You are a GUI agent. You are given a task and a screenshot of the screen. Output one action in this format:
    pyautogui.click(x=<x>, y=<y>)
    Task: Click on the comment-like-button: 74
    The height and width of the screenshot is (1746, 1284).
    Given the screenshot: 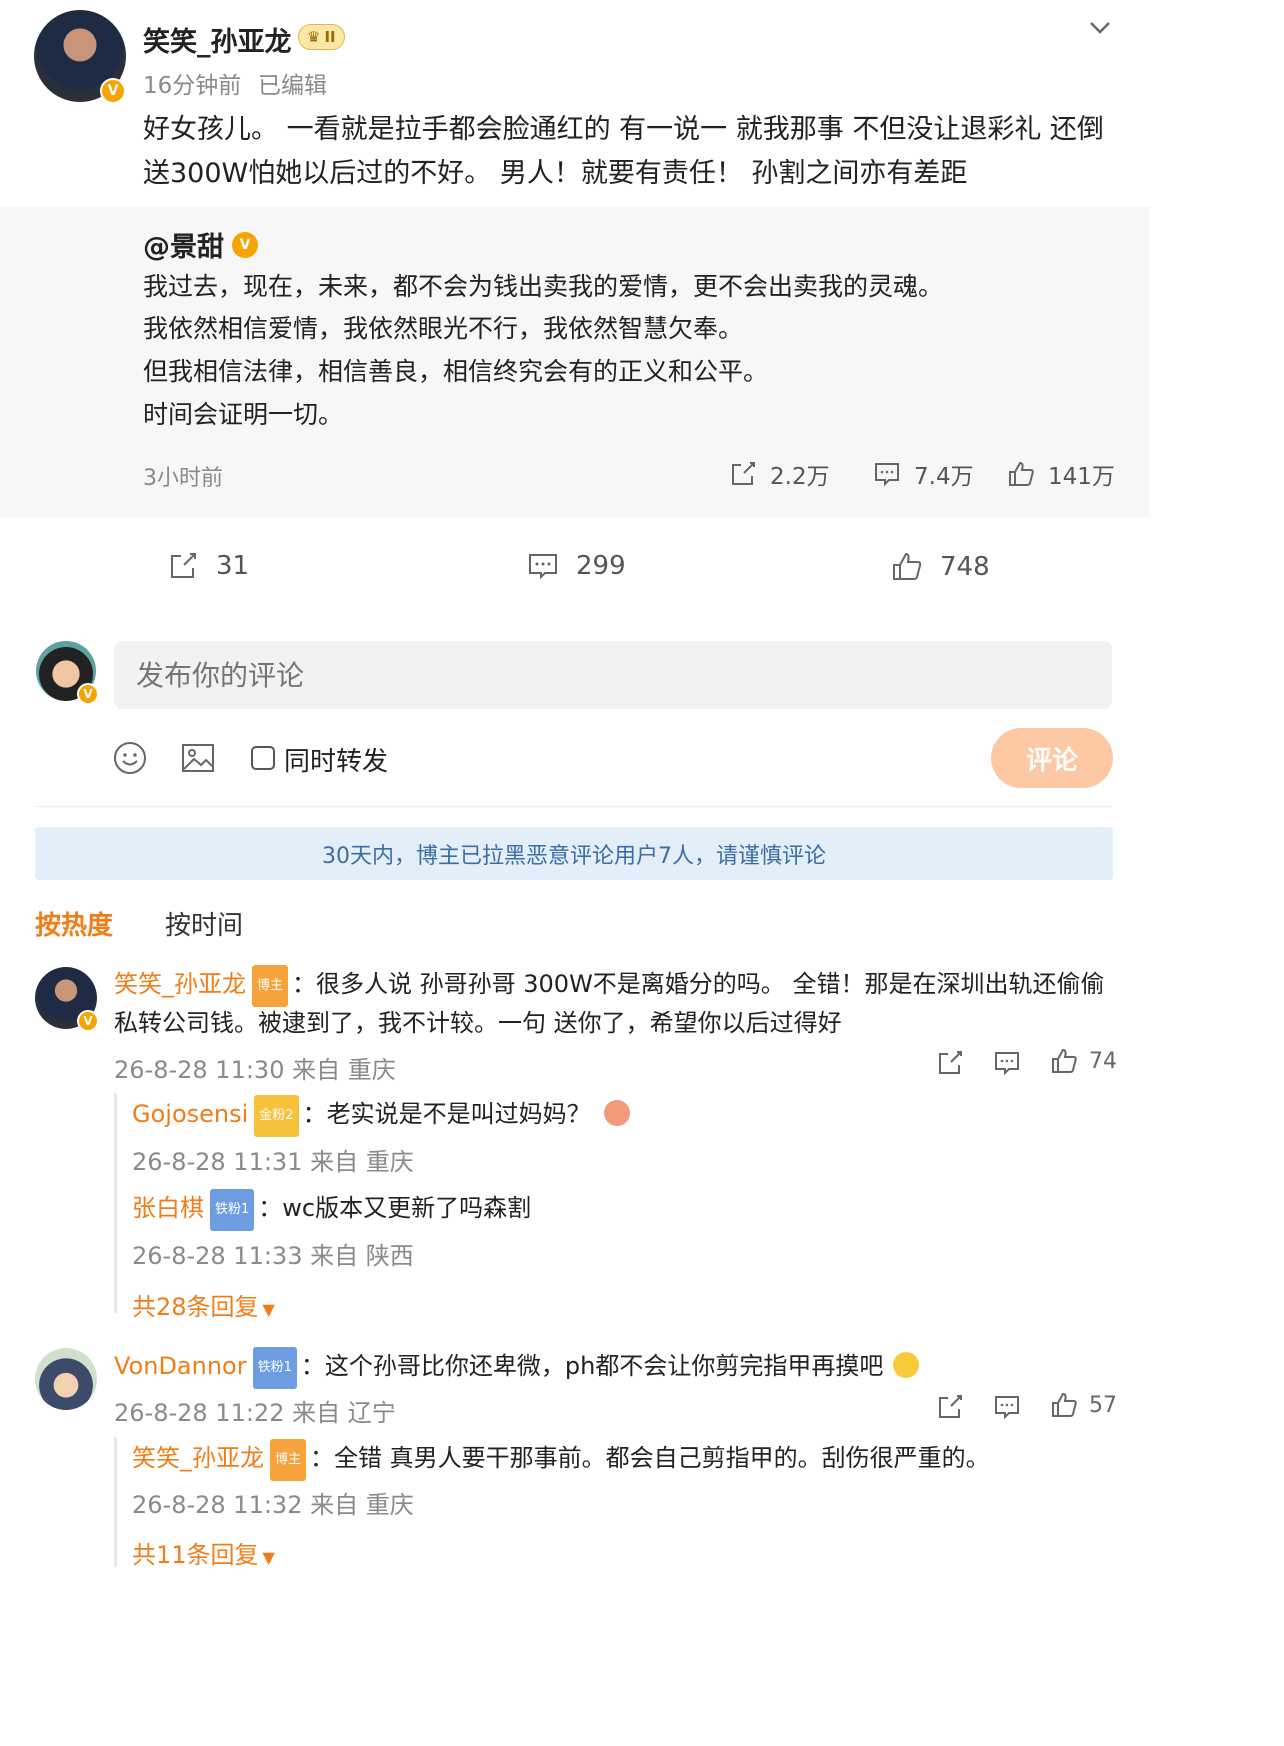 What is the action you would take?
    pyautogui.click(x=1083, y=1061)
    